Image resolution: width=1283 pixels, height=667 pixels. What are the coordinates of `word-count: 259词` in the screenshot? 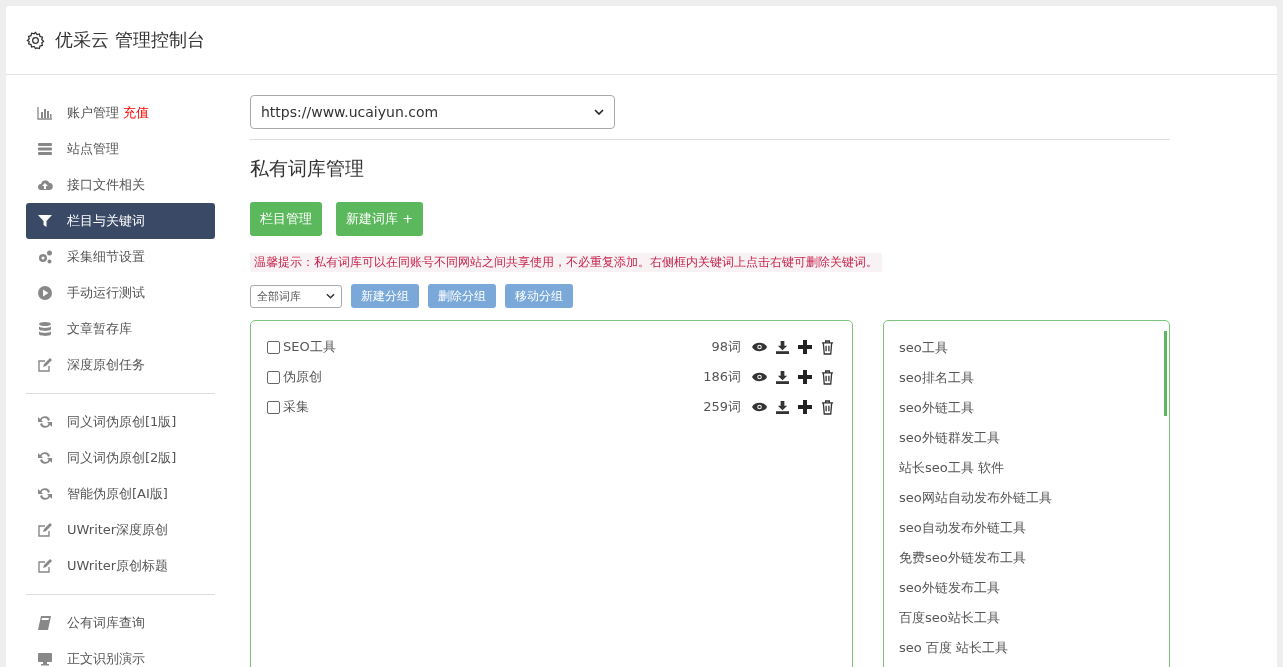 It's located at (722, 407).